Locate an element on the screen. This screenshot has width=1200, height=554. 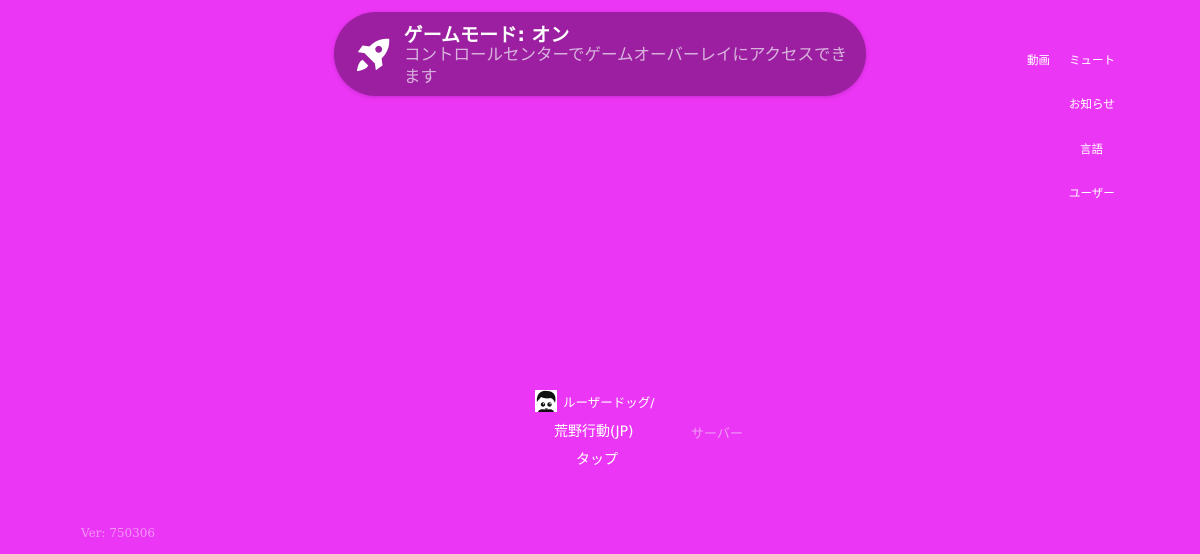
server-select-button: サーバー is located at coordinates (717, 432).